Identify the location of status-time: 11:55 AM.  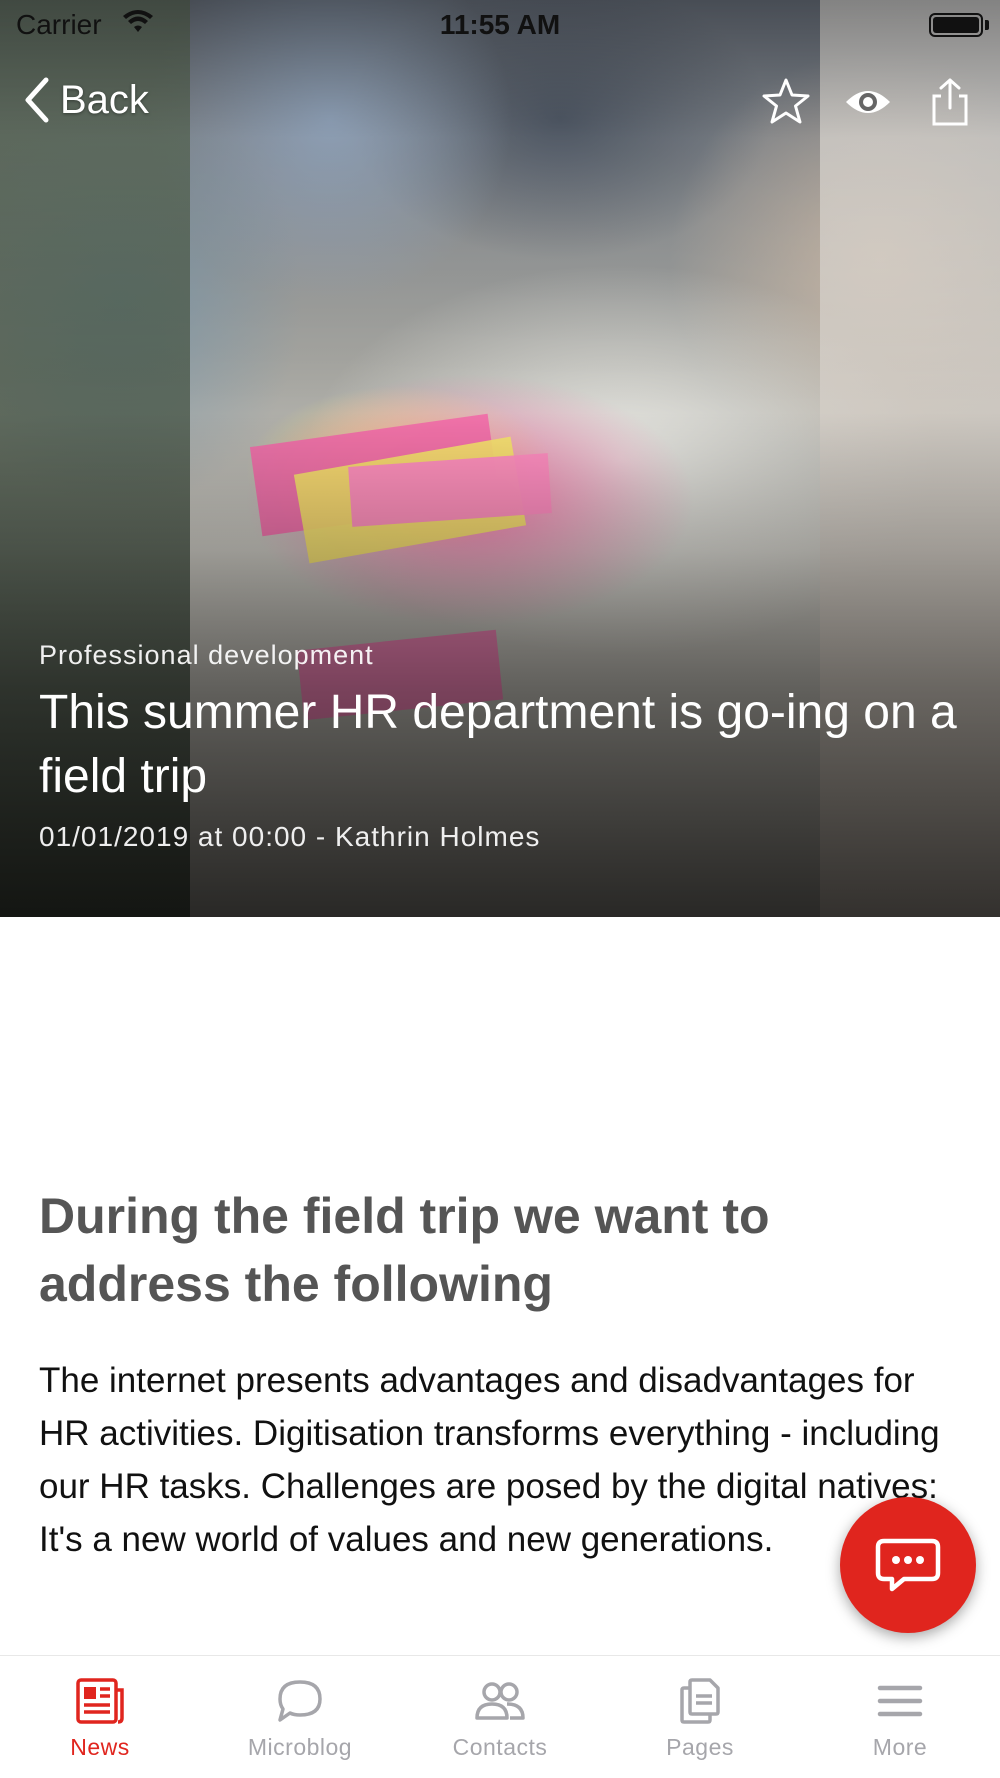
(500, 24).